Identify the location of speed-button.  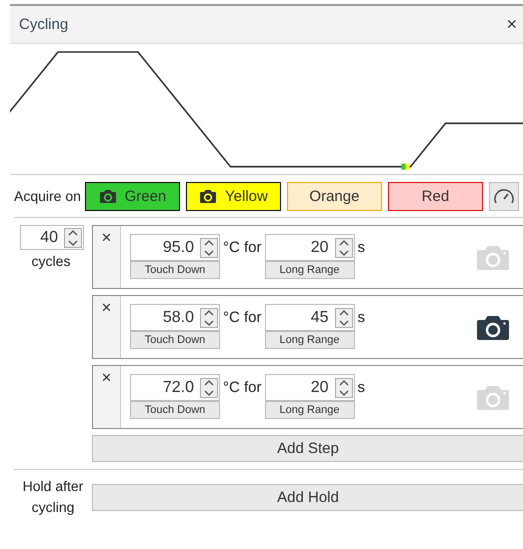
(503, 196).